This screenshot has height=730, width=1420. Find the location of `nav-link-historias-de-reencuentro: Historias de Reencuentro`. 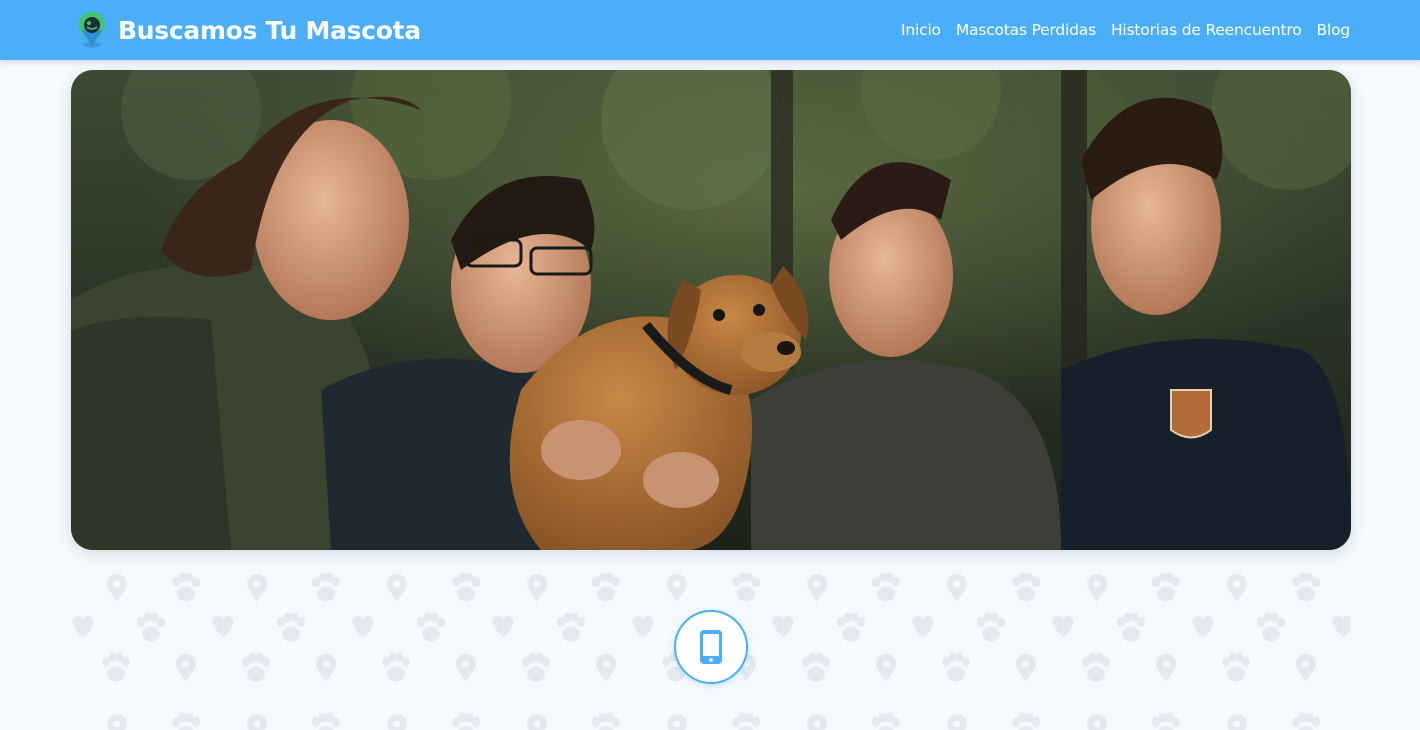

nav-link-historias-de-reencuentro: Historias de Reencuentro is located at coordinates (1206, 30).